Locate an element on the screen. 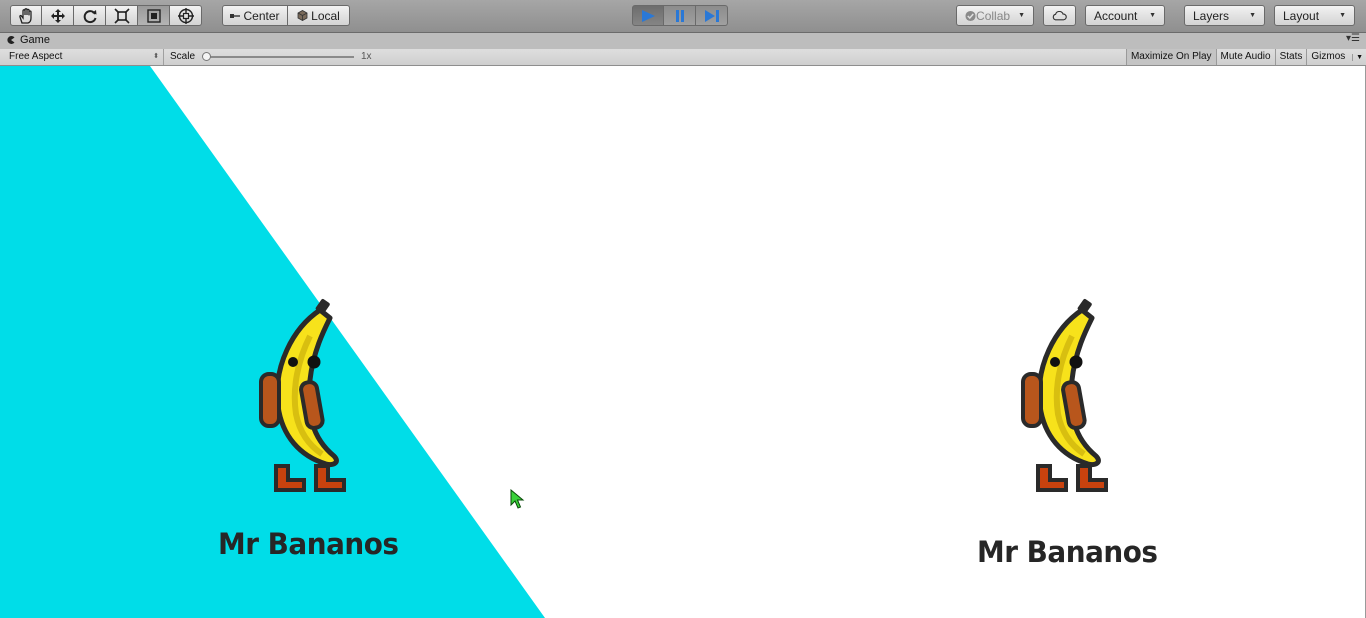  pivot-center-button: Center is located at coordinates (255, 15).